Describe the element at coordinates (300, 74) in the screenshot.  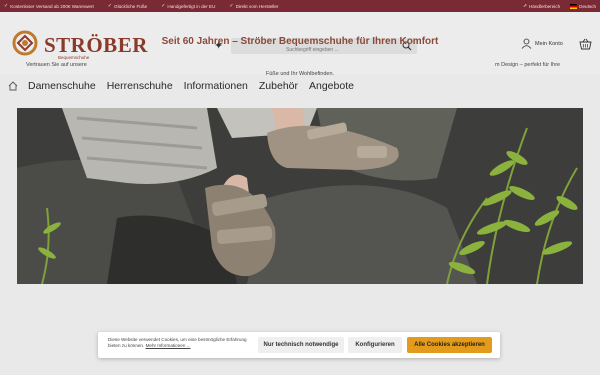
I see `intro-text-line2: Füße und Ihr Wohlbefinden.` at that location.